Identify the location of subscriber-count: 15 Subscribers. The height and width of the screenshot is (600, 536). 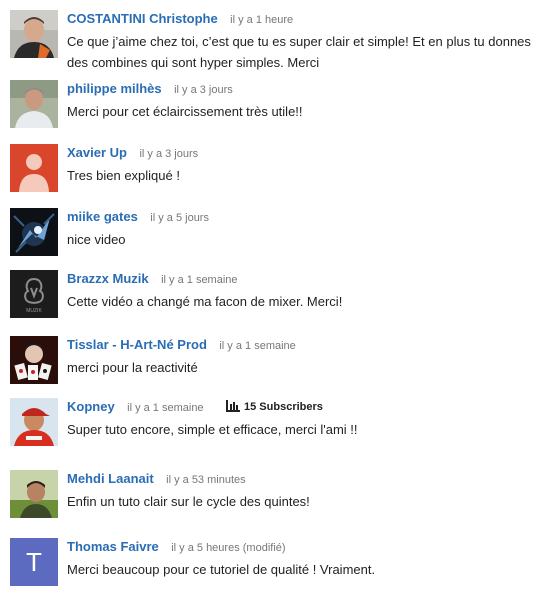
(274, 407).